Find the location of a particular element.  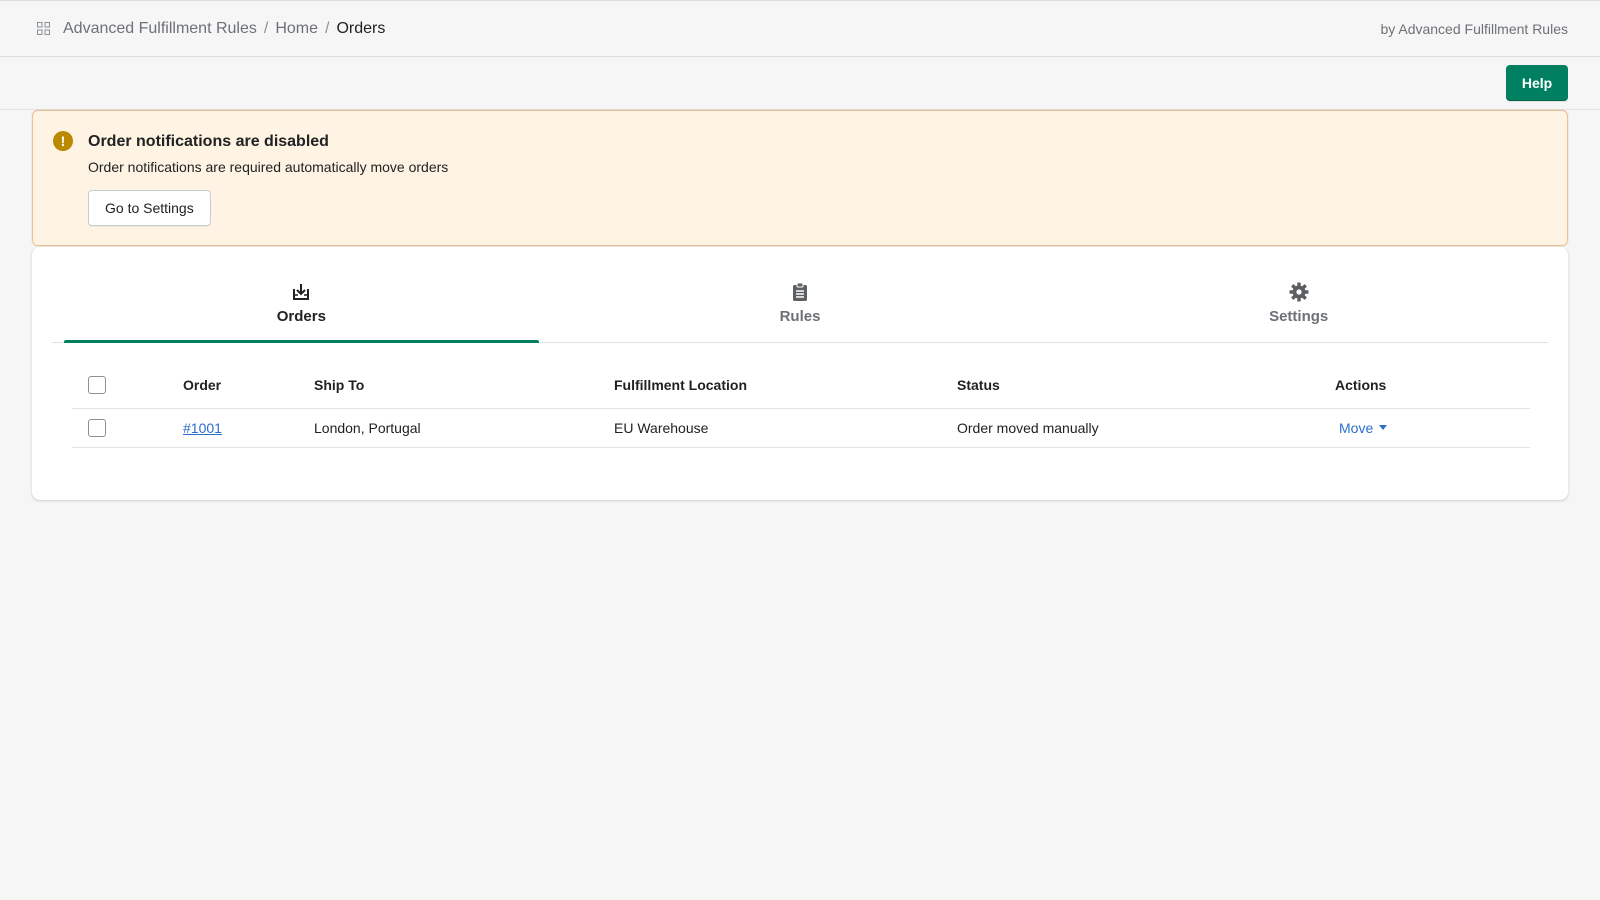

order-cell: #1001 is located at coordinates (248, 428).